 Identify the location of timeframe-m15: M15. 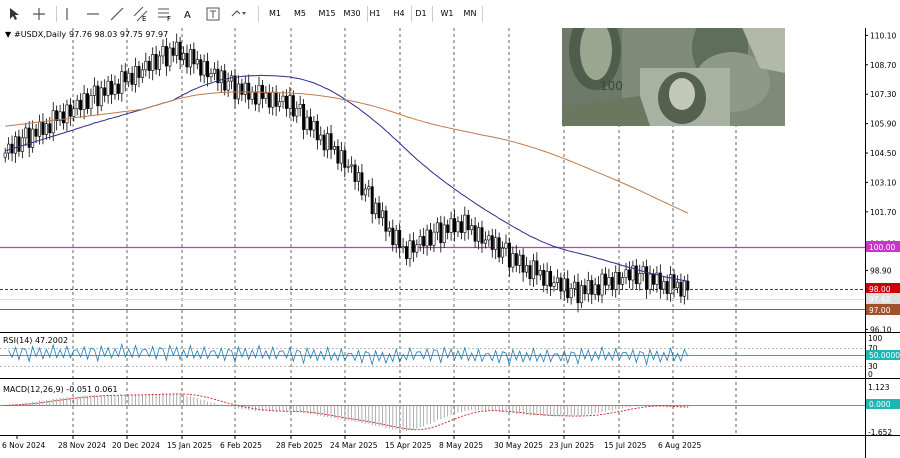
(327, 14).